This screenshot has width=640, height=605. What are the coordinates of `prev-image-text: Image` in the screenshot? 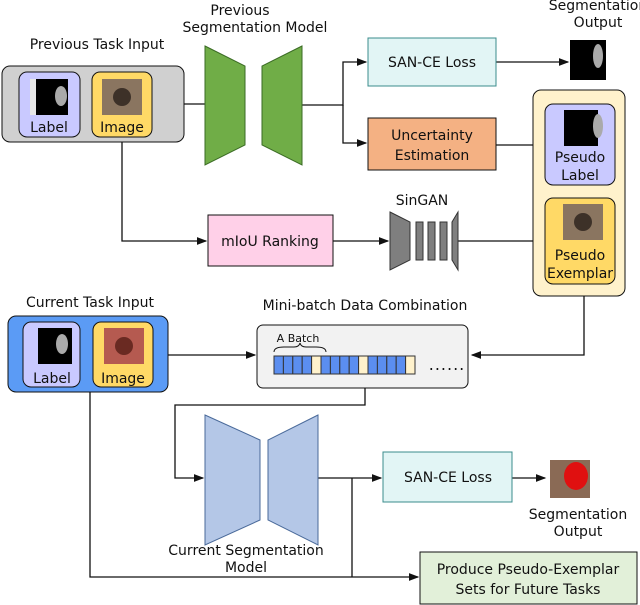 It's located at (122, 128).